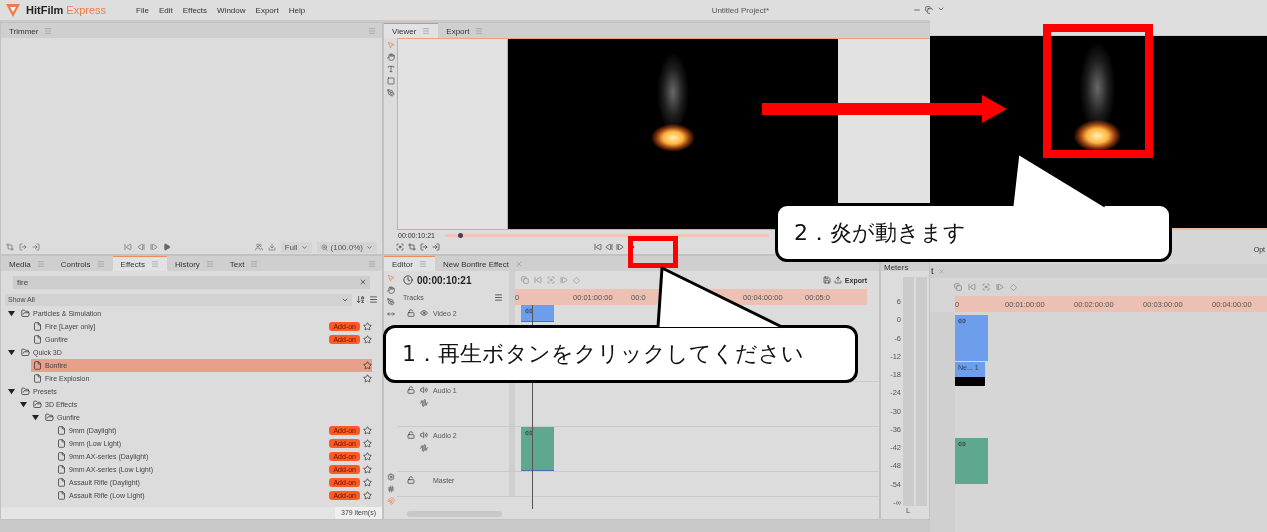 The width and height of the screenshot is (1267, 532). I want to click on zoom-icon, so click(324, 247).